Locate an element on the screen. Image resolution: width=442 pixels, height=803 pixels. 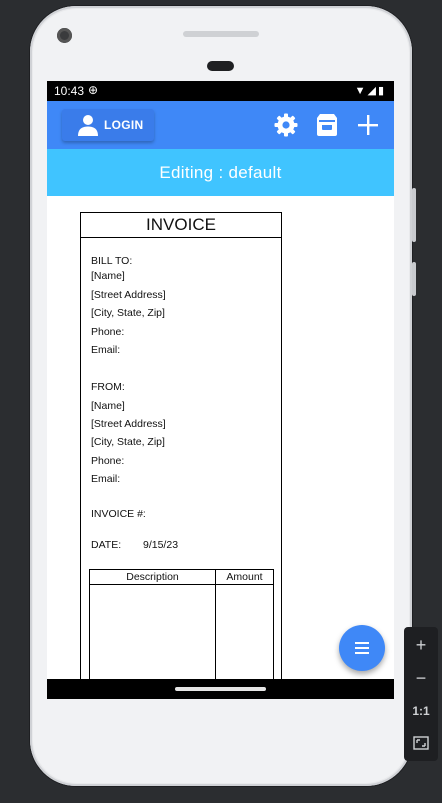
column-header-amount: Amount is located at coordinates (244, 577).